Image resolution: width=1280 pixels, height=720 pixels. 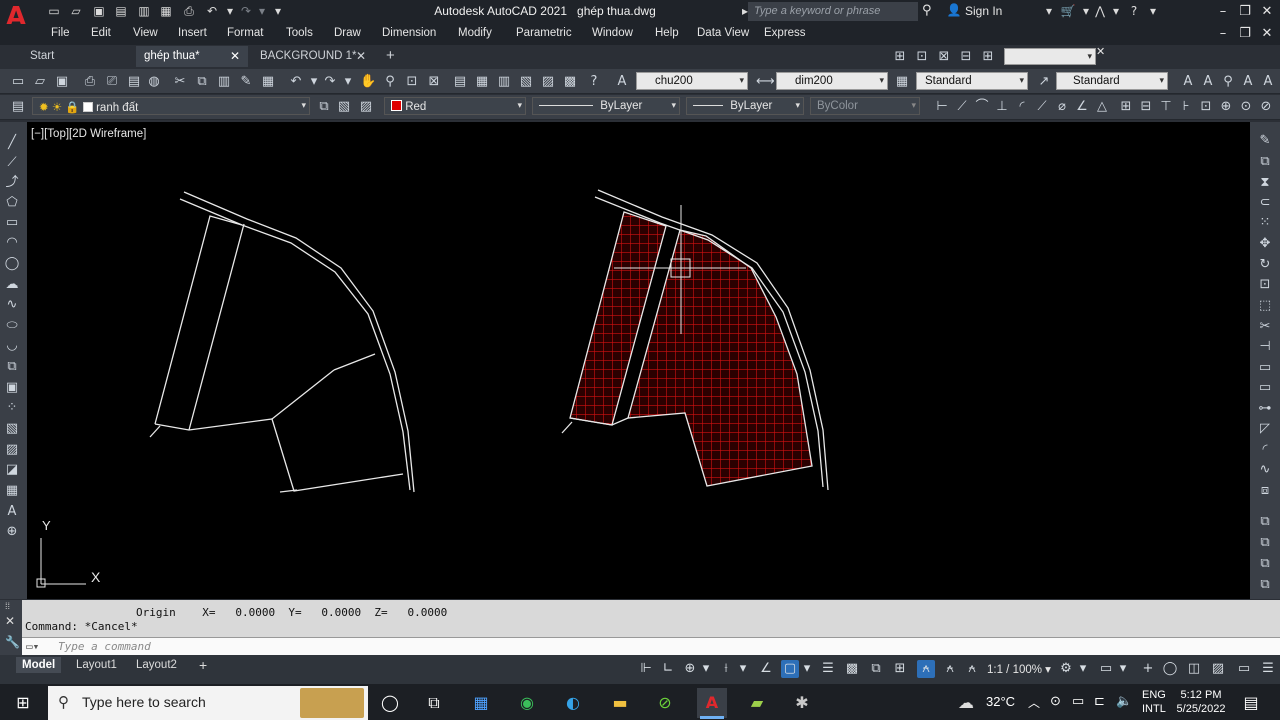 I want to click on file-explorer-icon: ▬, so click(x=620, y=703).